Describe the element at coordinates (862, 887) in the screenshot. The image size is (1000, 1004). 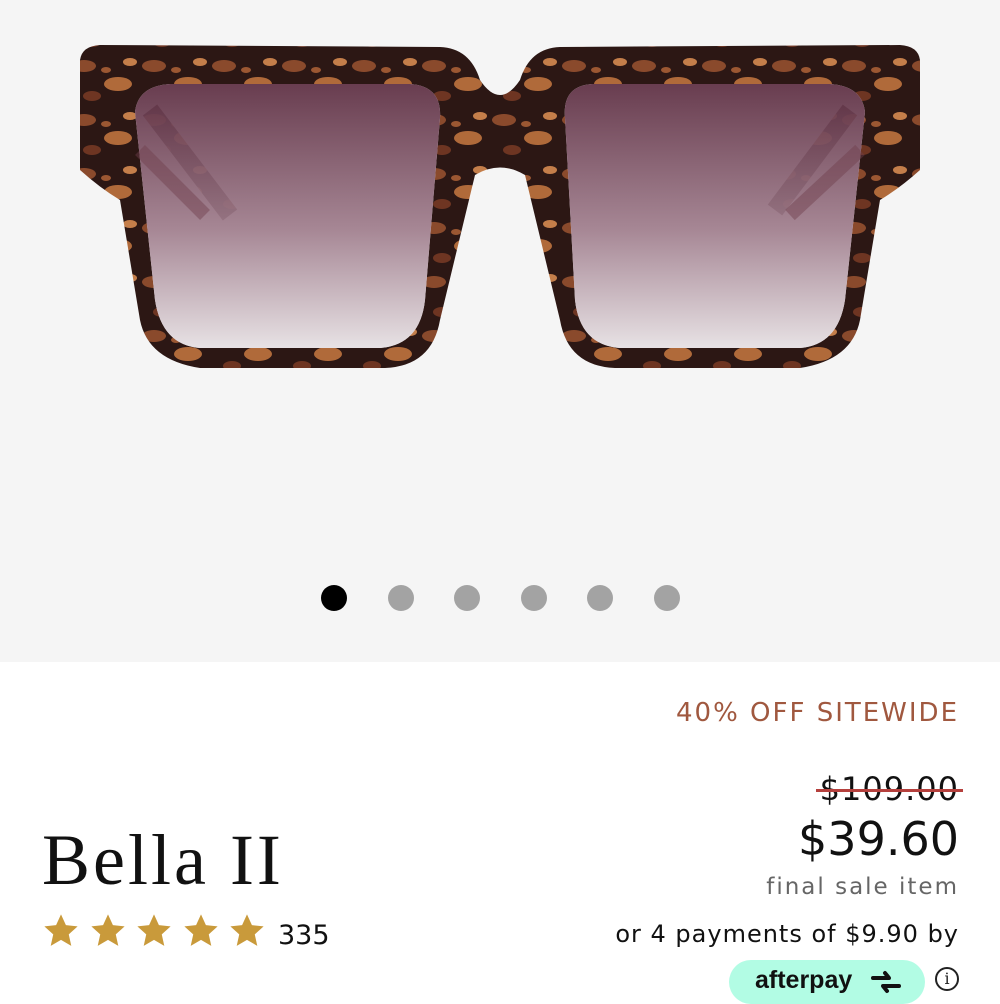
I see `final-sale-note: final sale item` at that location.